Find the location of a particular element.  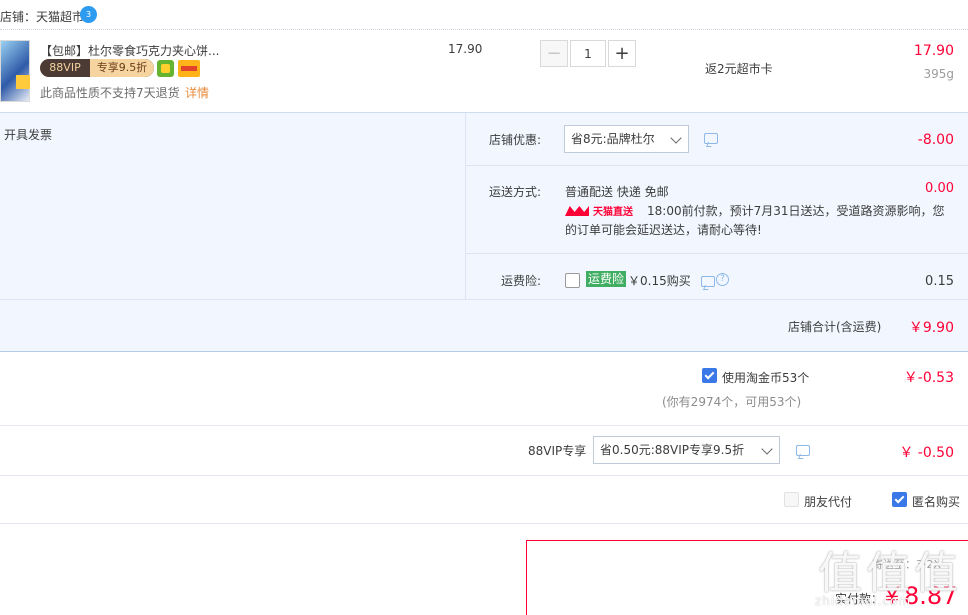

vip-label: 88VIP专享 is located at coordinates (557, 451).